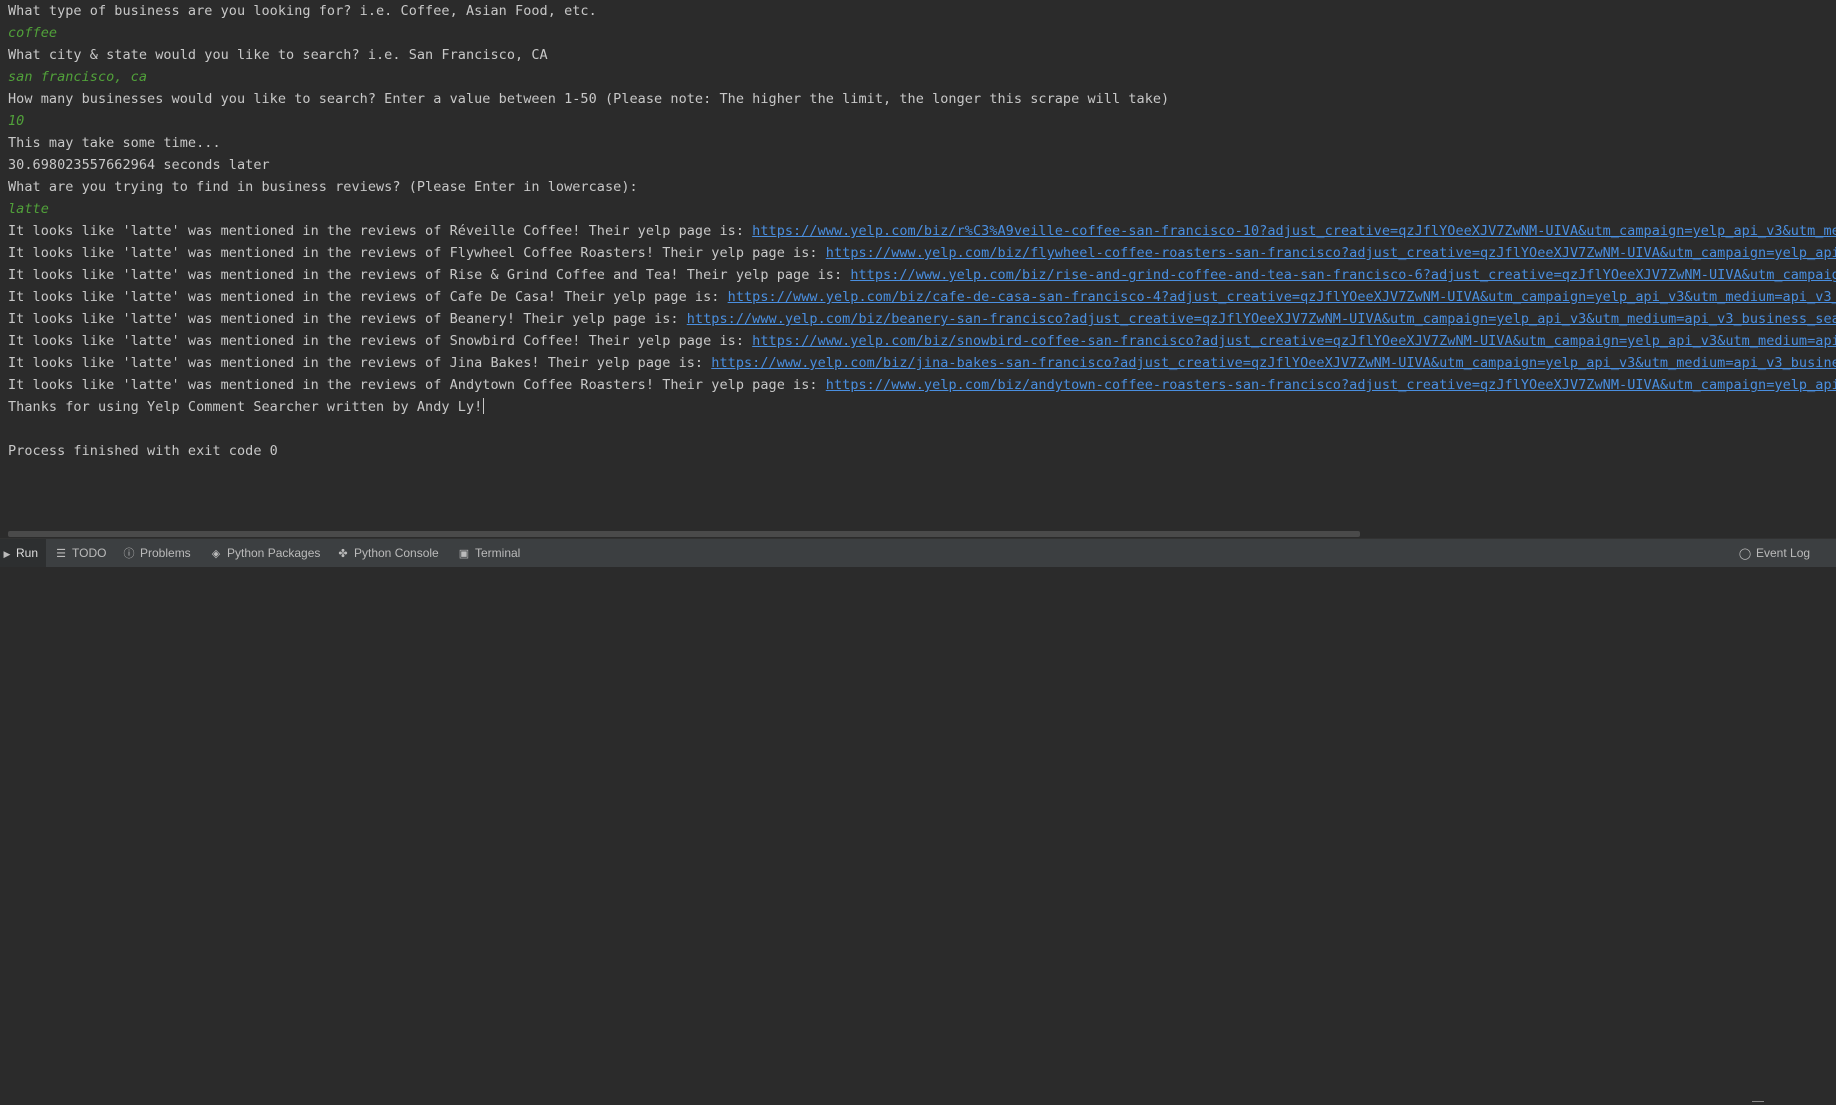  I want to click on console-user-input: coffee, so click(33, 33).